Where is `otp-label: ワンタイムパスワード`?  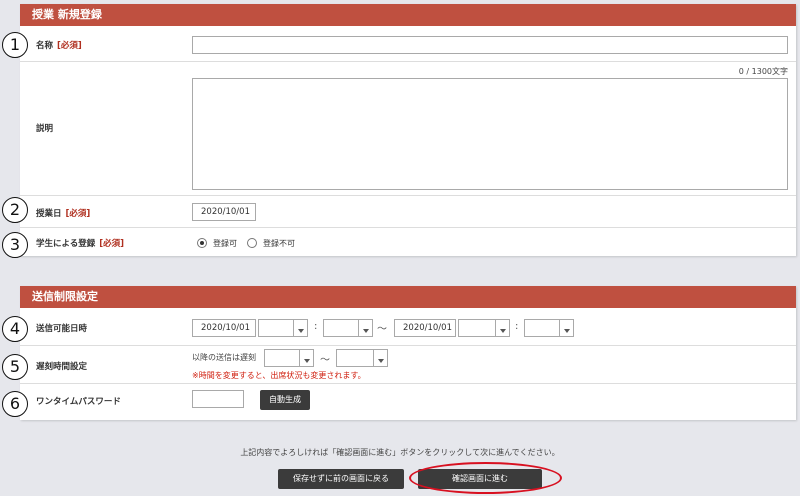
otp-label: ワンタイムパスワード is located at coordinates (78, 402).